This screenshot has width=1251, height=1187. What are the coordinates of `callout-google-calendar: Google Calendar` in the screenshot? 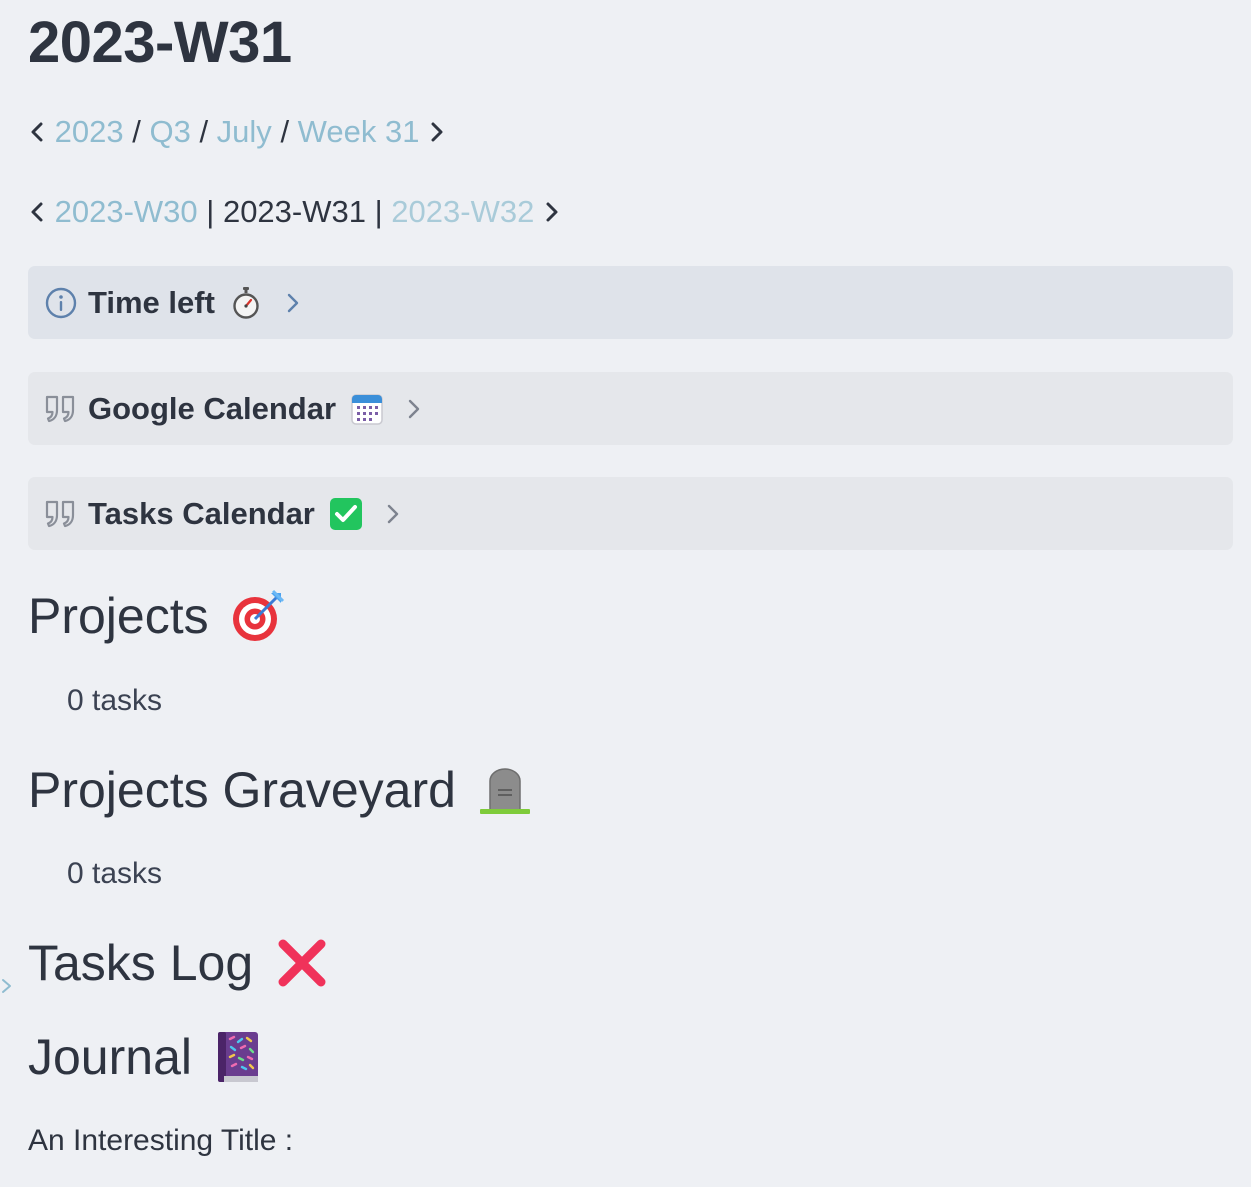 It's located at (630, 408).